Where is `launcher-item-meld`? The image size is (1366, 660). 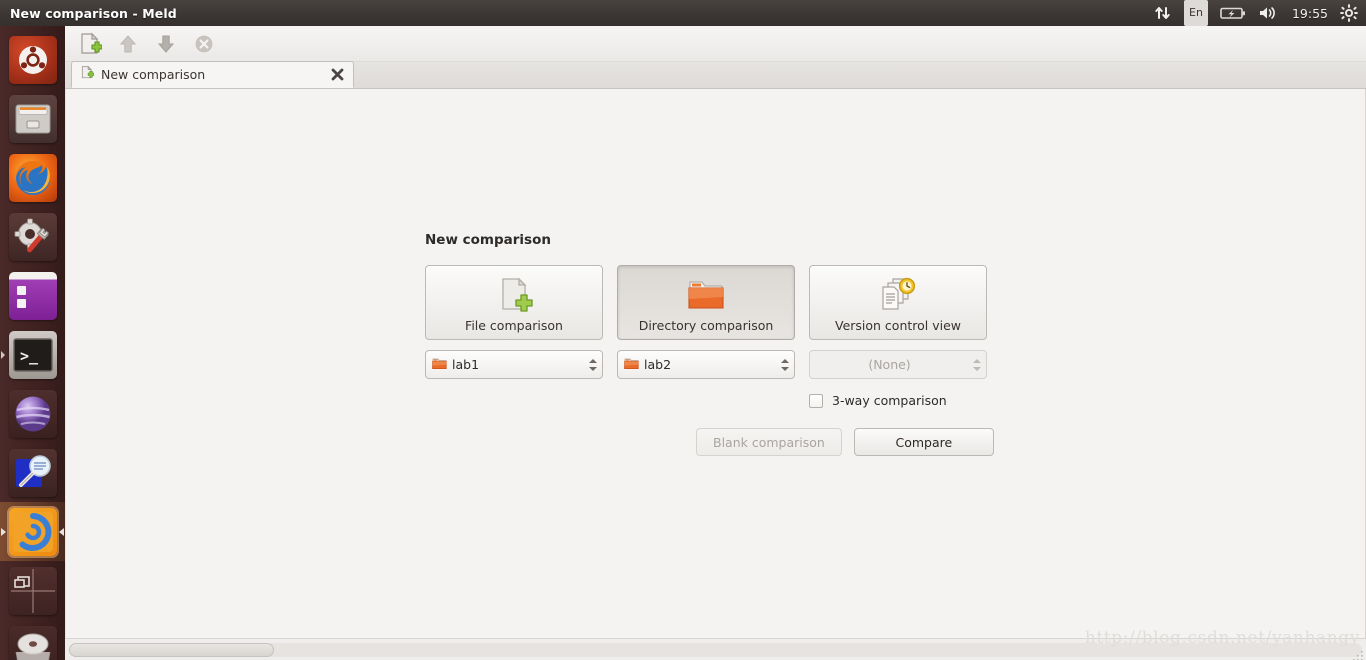
launcher-item-meld is located at coordinates (32, 531).